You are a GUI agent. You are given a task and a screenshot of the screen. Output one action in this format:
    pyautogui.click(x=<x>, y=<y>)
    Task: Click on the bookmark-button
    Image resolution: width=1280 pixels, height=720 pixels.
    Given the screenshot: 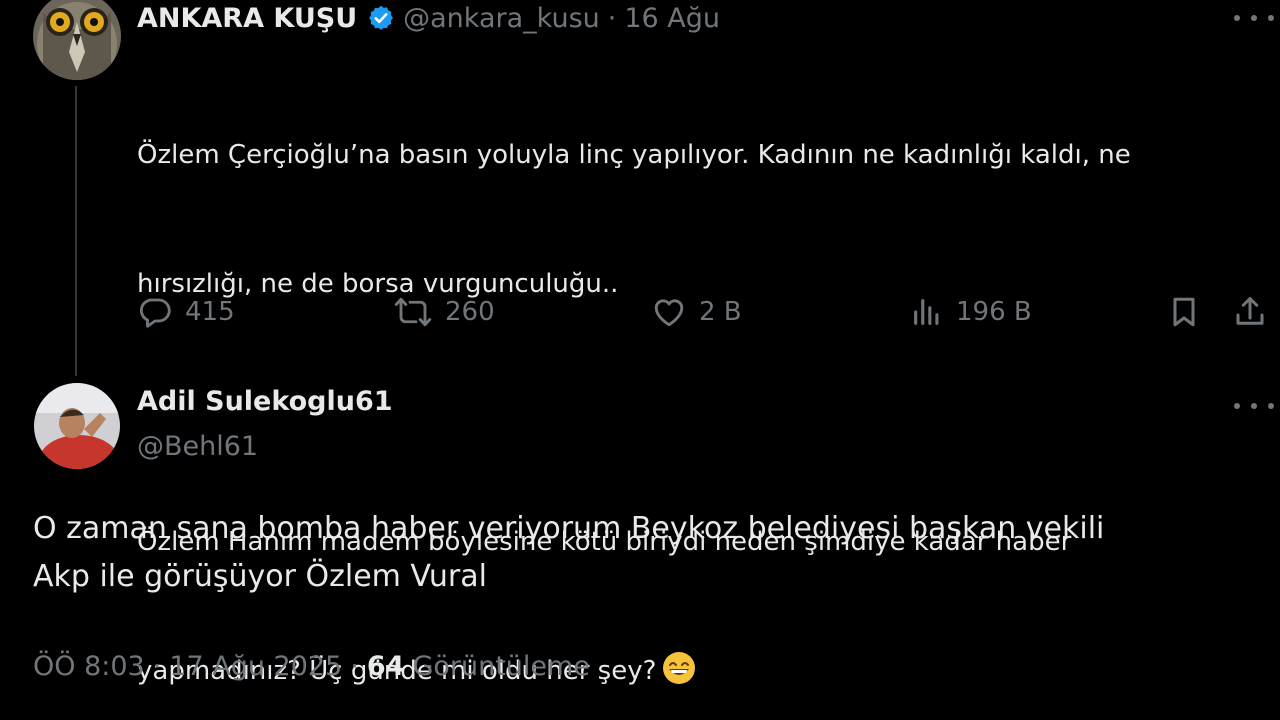 What is the action you would take?
    pyautogui.click(x=1184, y=312)
    